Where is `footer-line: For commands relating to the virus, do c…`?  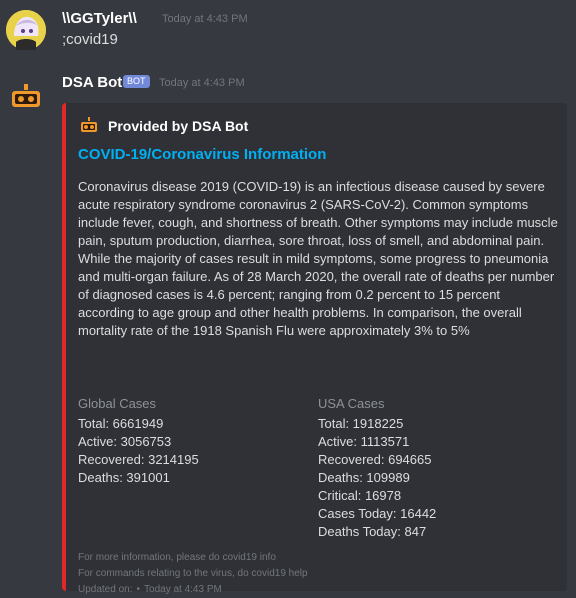
footer-line: For commands relating to the virus, do c… is located at coordinates (193, 573).